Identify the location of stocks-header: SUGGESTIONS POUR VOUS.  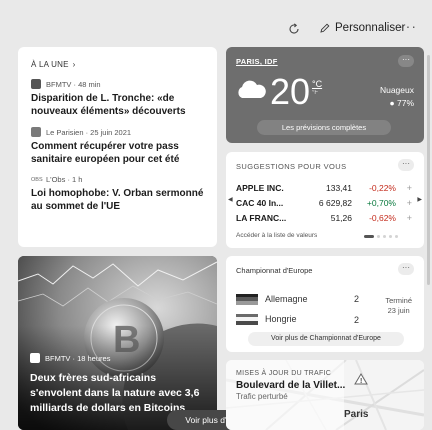
(291, 166).